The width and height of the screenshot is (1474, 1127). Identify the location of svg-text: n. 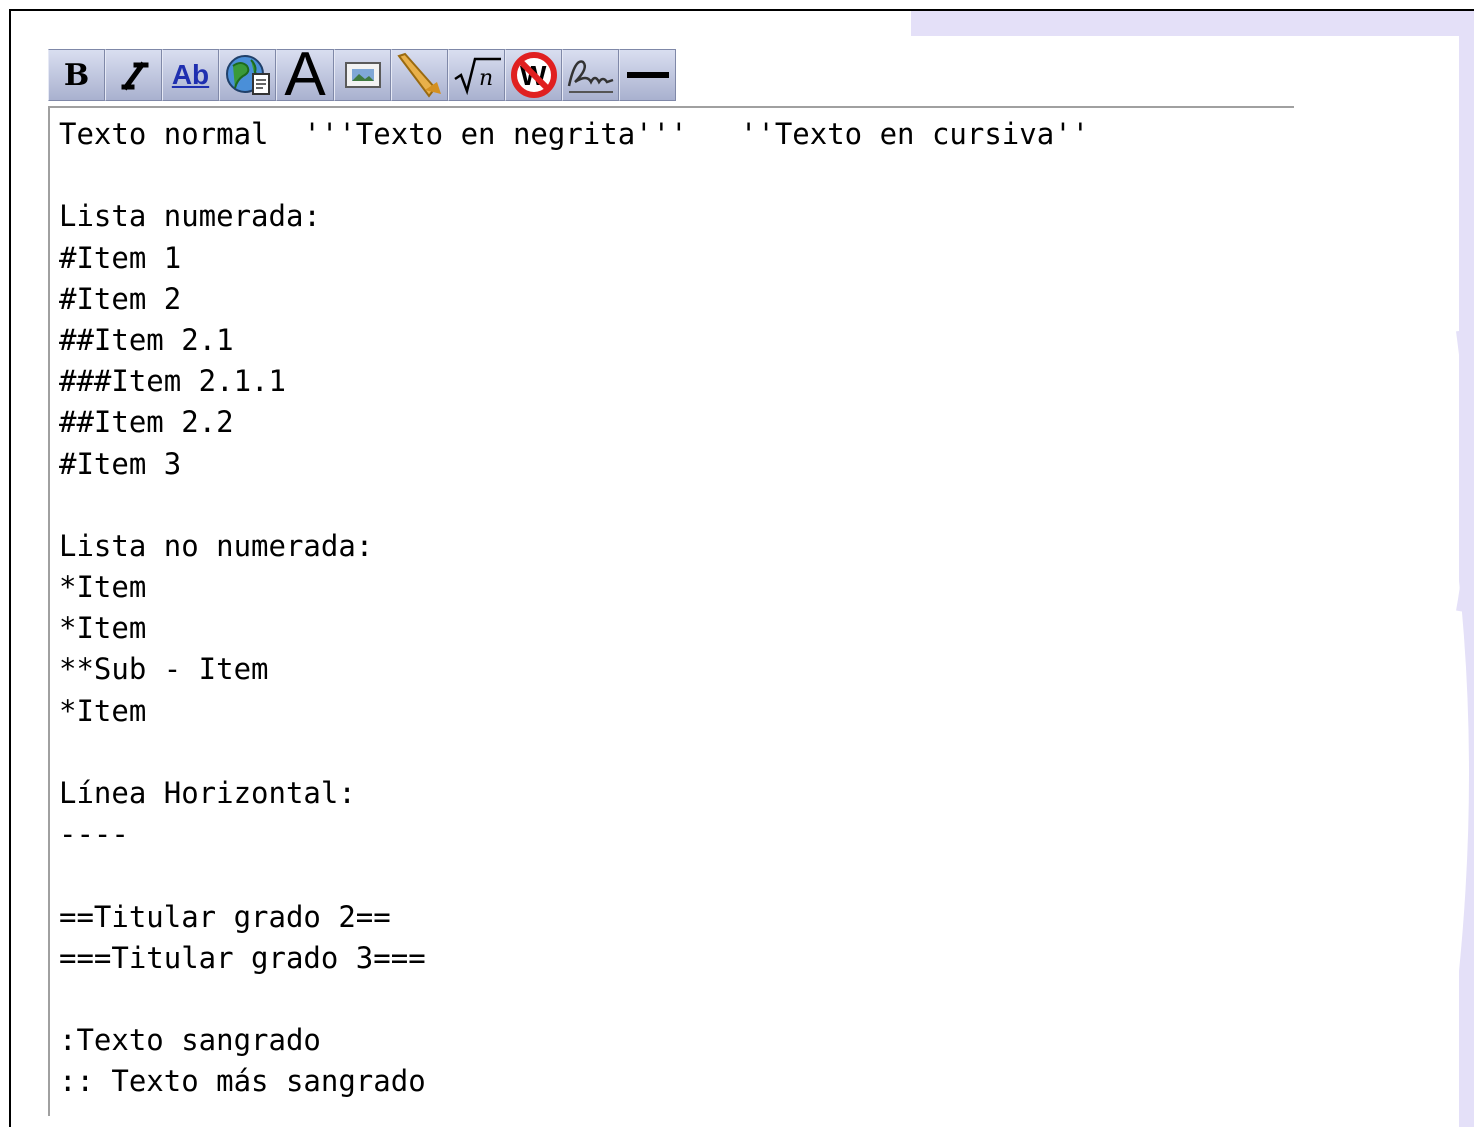
(486, 78).